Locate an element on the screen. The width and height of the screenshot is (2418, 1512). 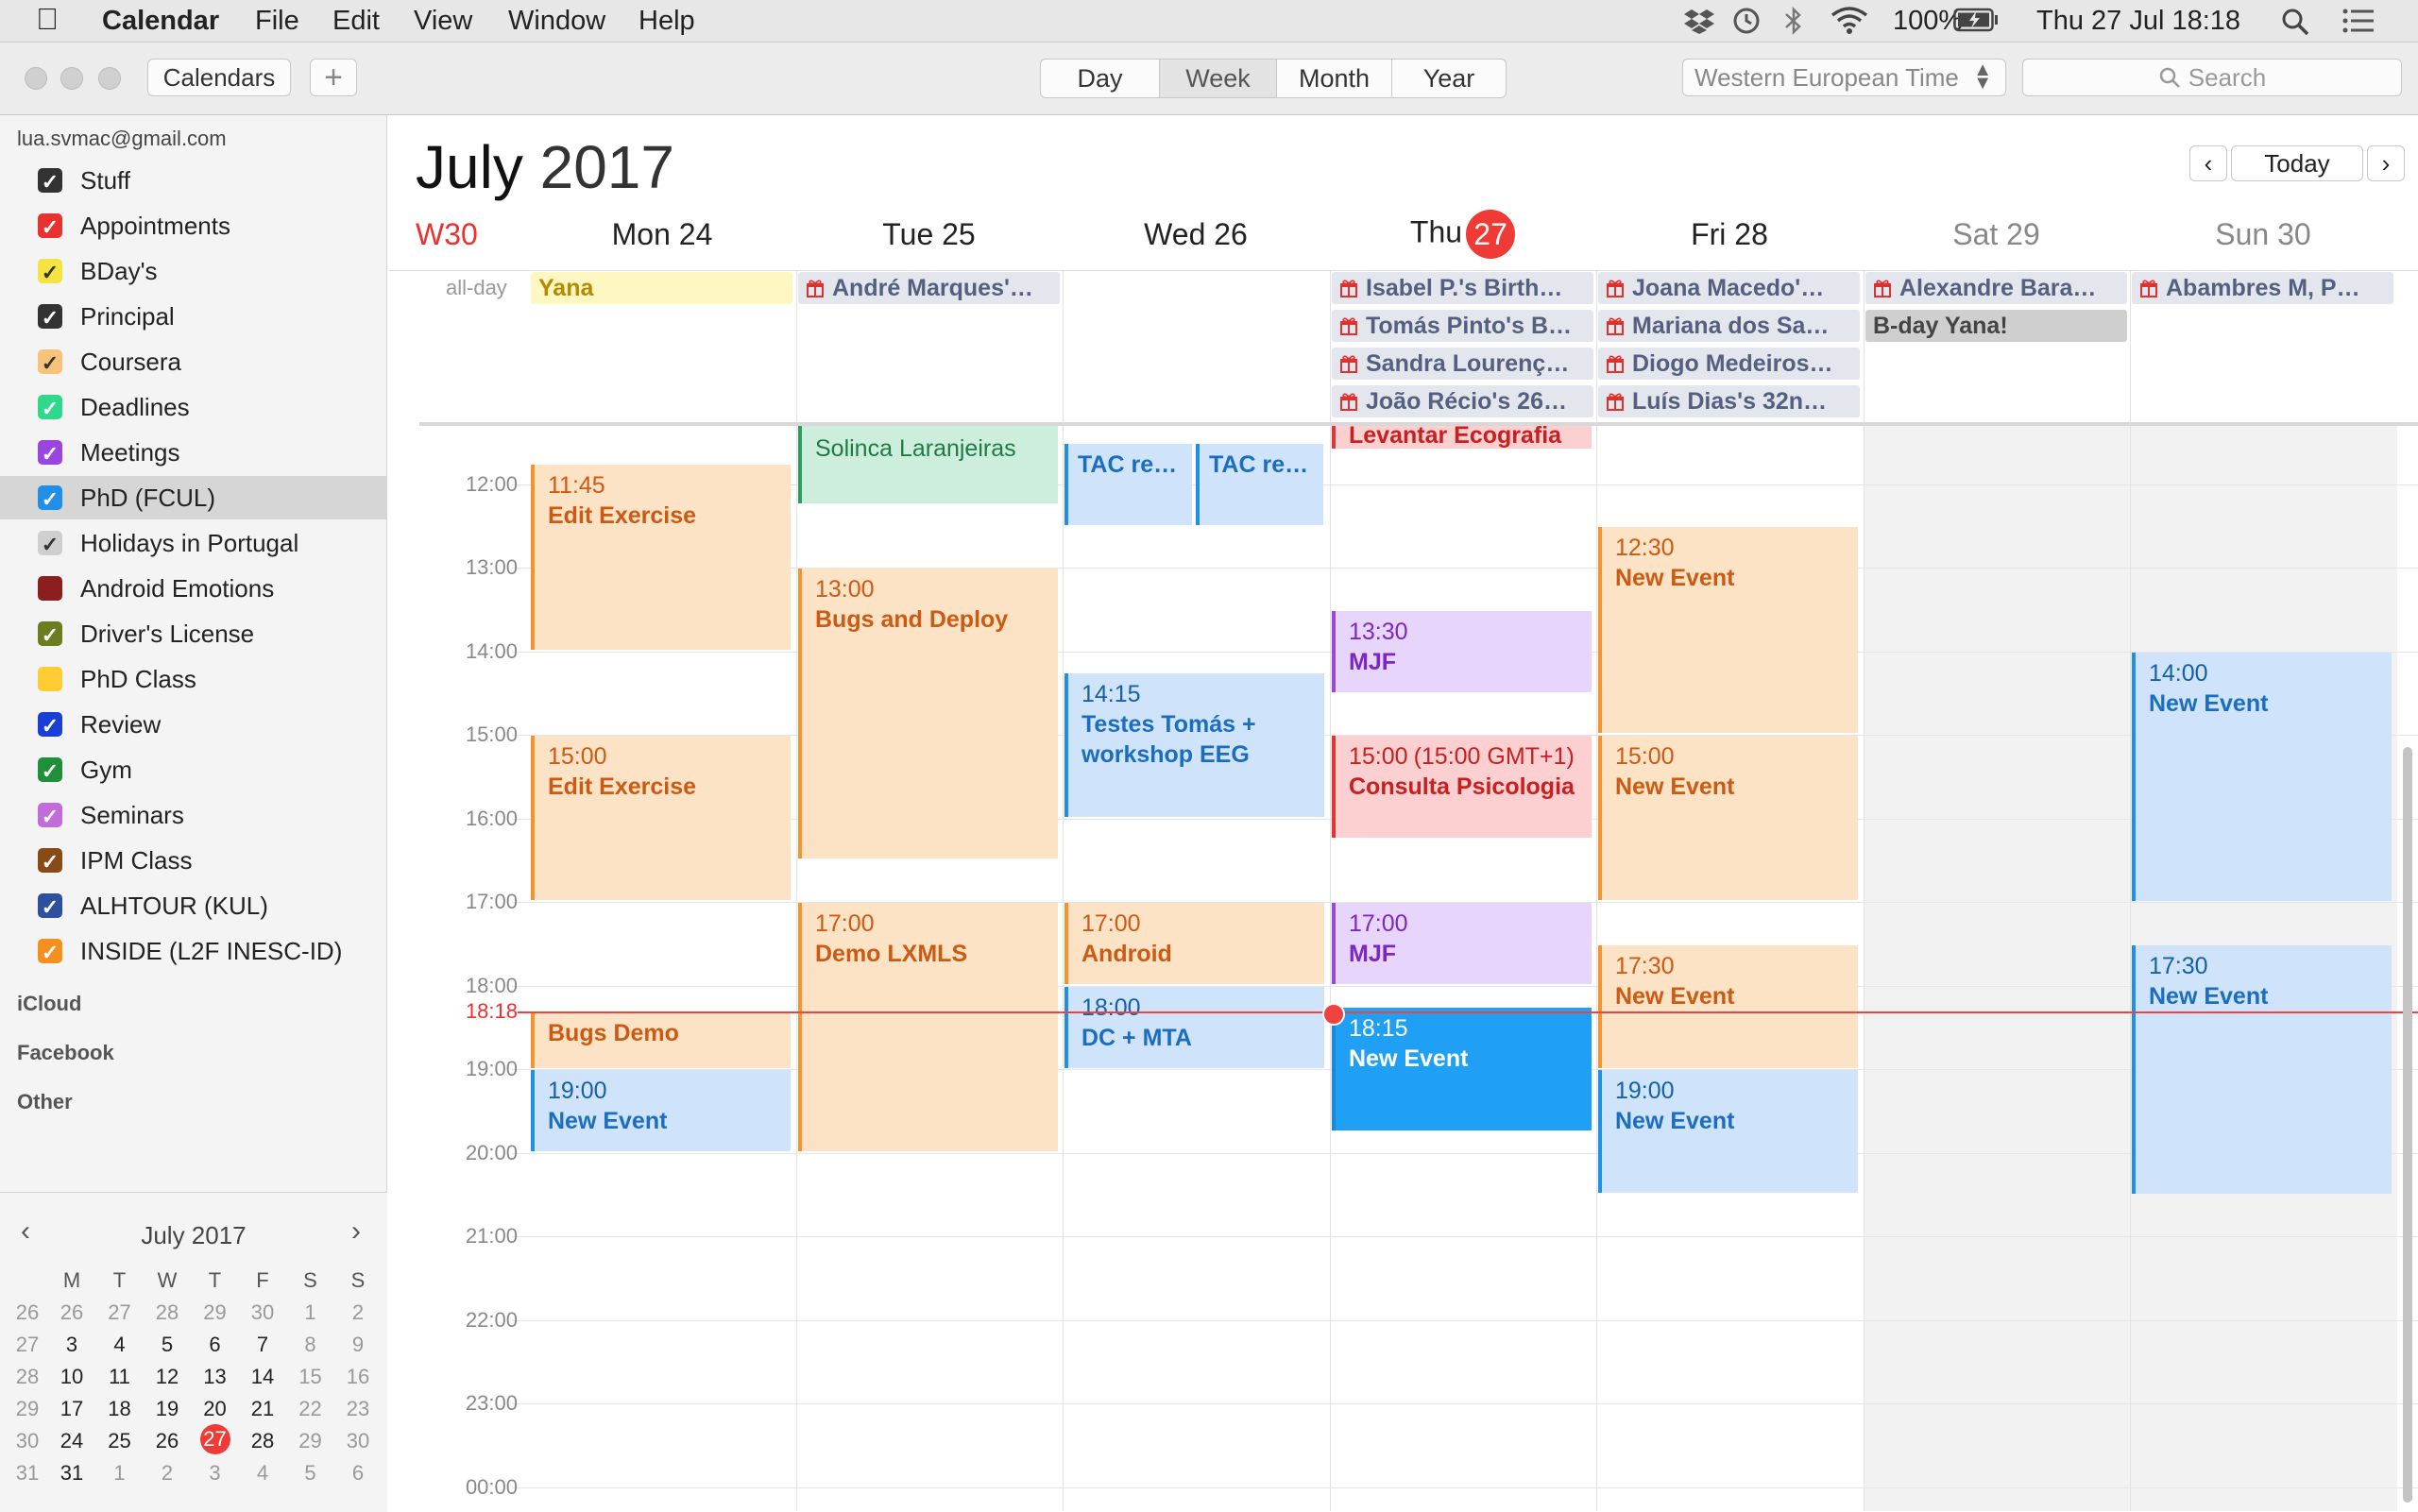
mini-day: 25 is located at coordinates (120, 1441).